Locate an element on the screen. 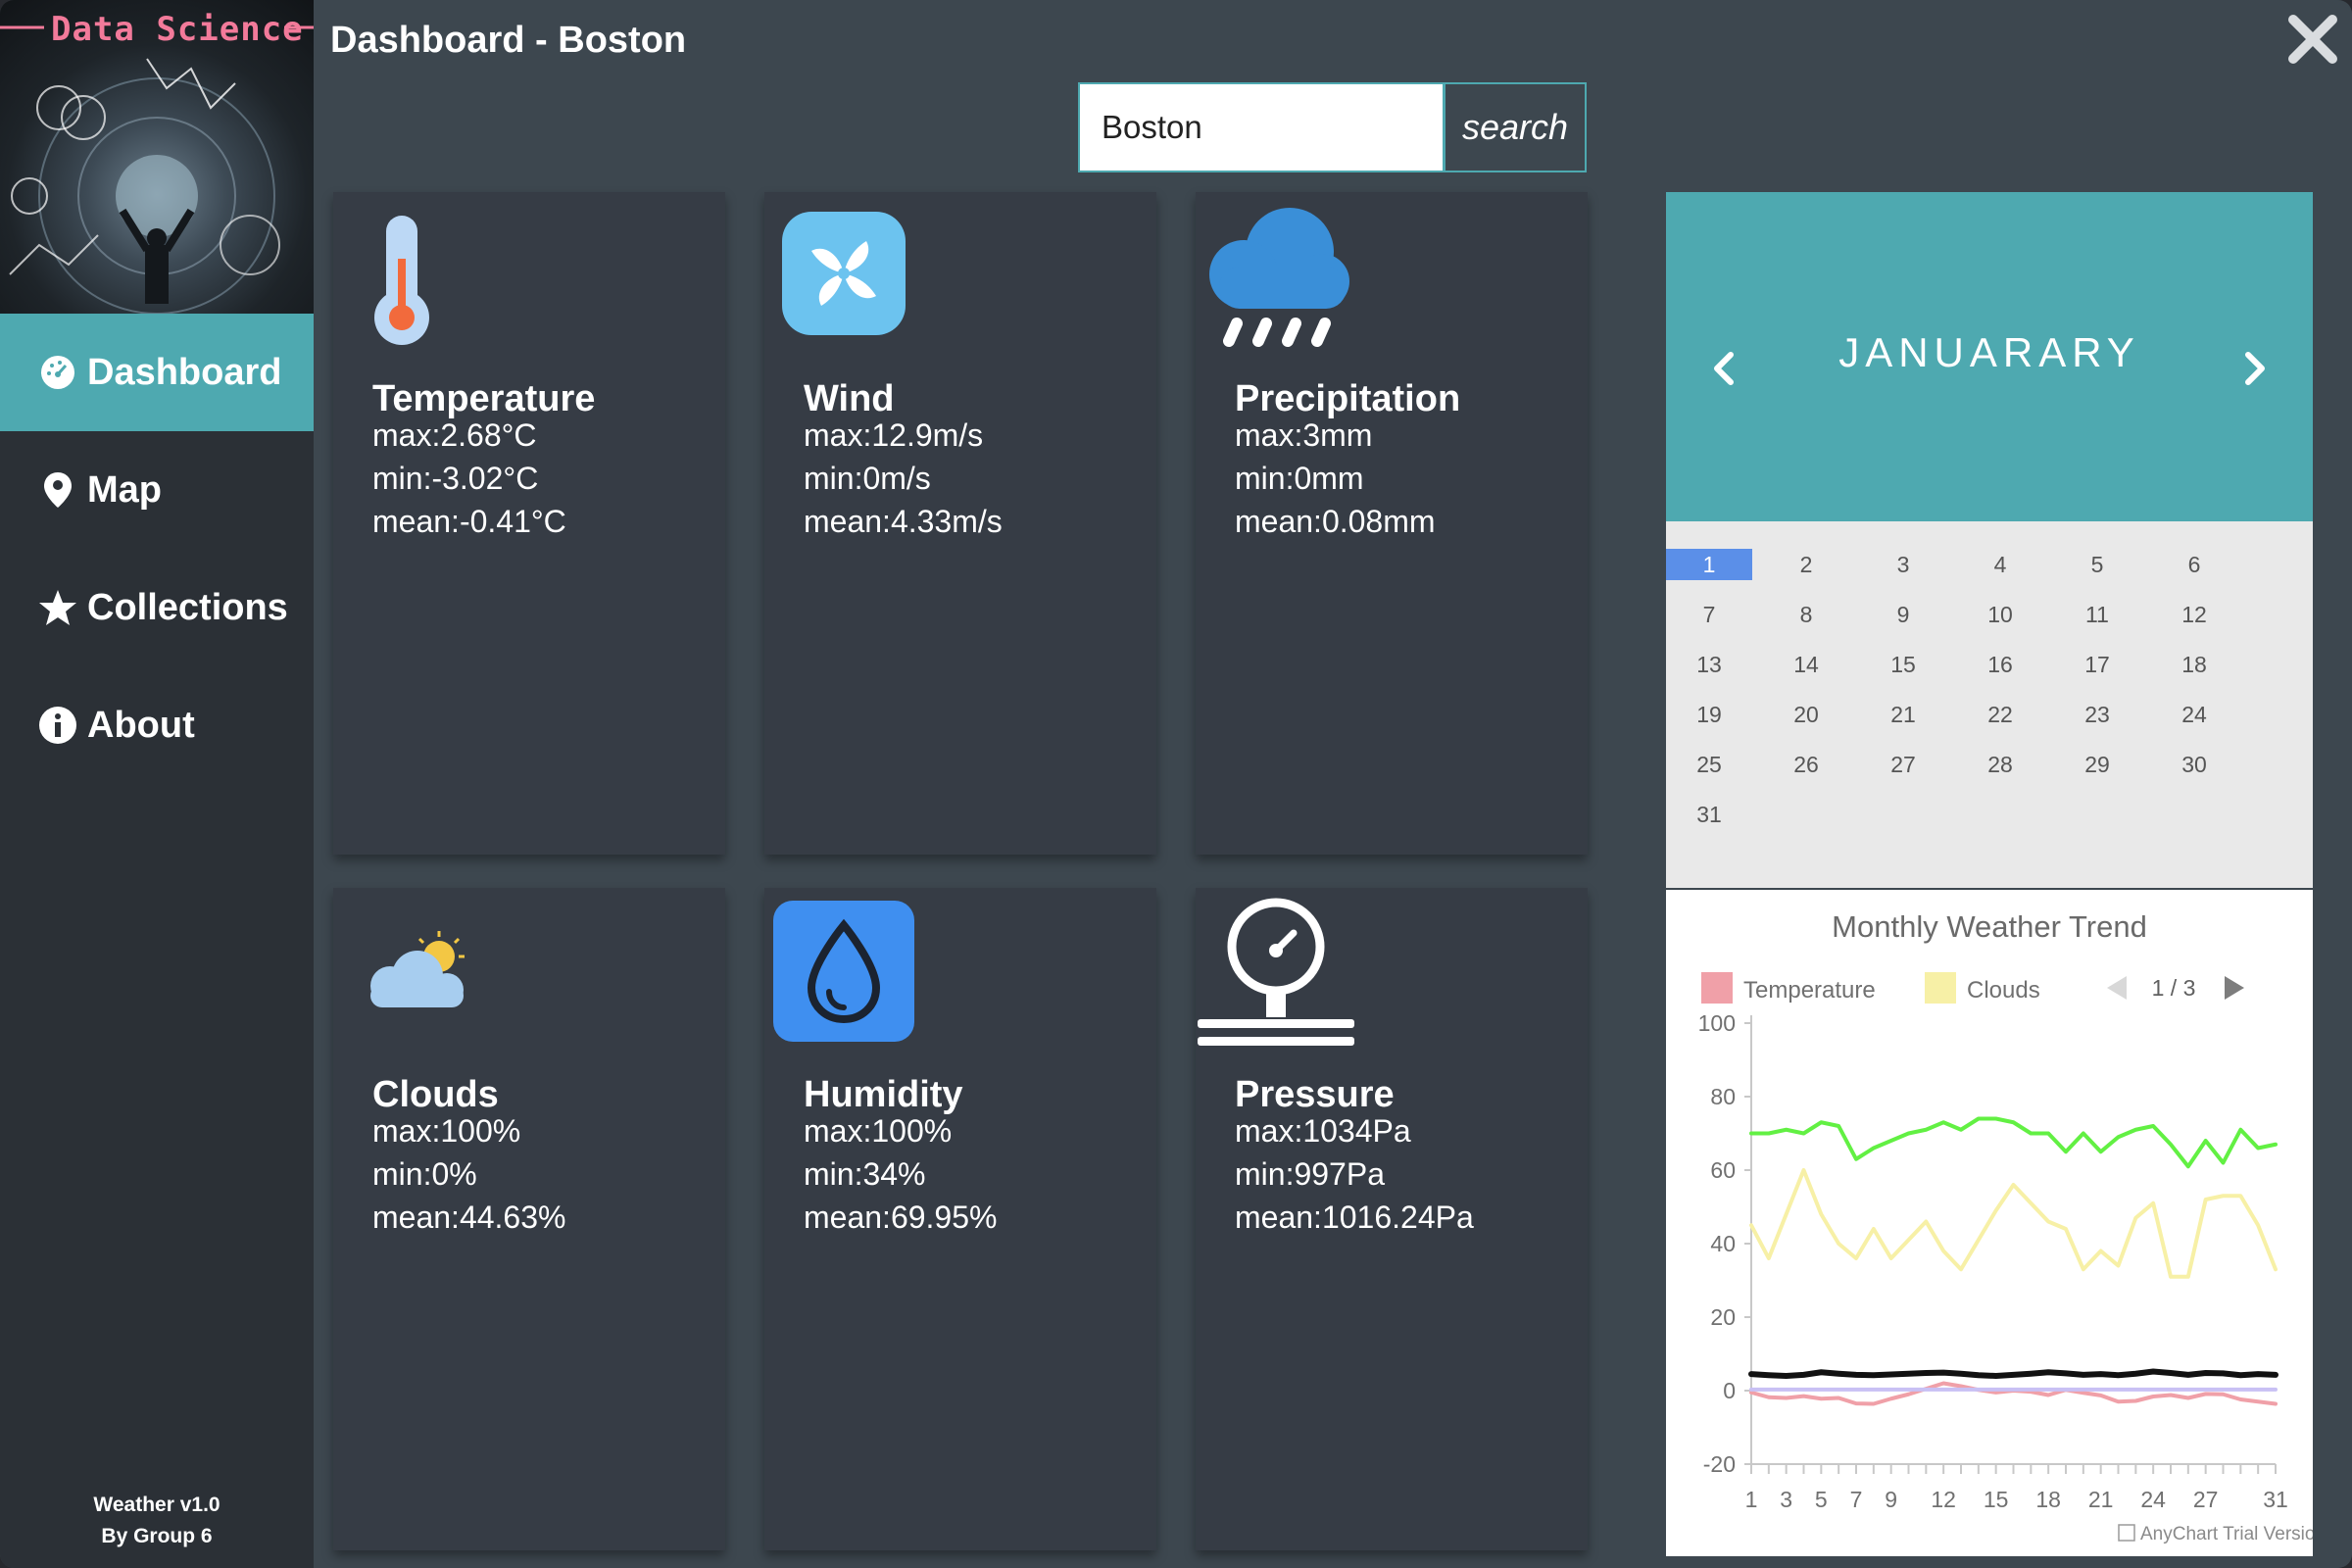  sidebar-item-about: About is located at coordinates (157, 725).